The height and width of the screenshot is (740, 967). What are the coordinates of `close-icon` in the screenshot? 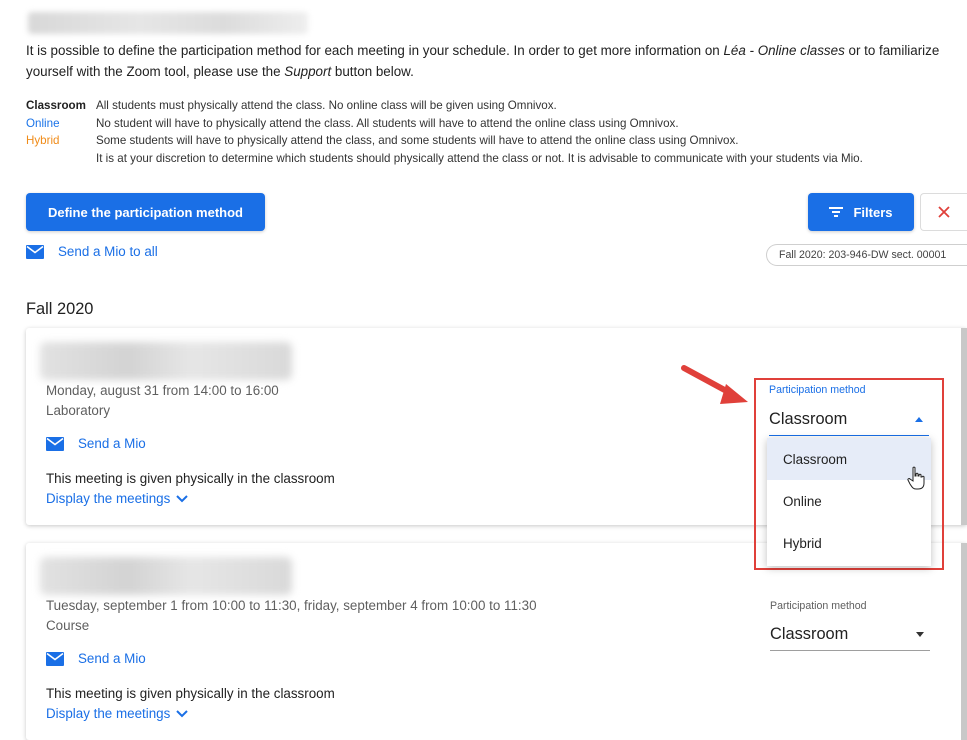 It's located at (944, 212).